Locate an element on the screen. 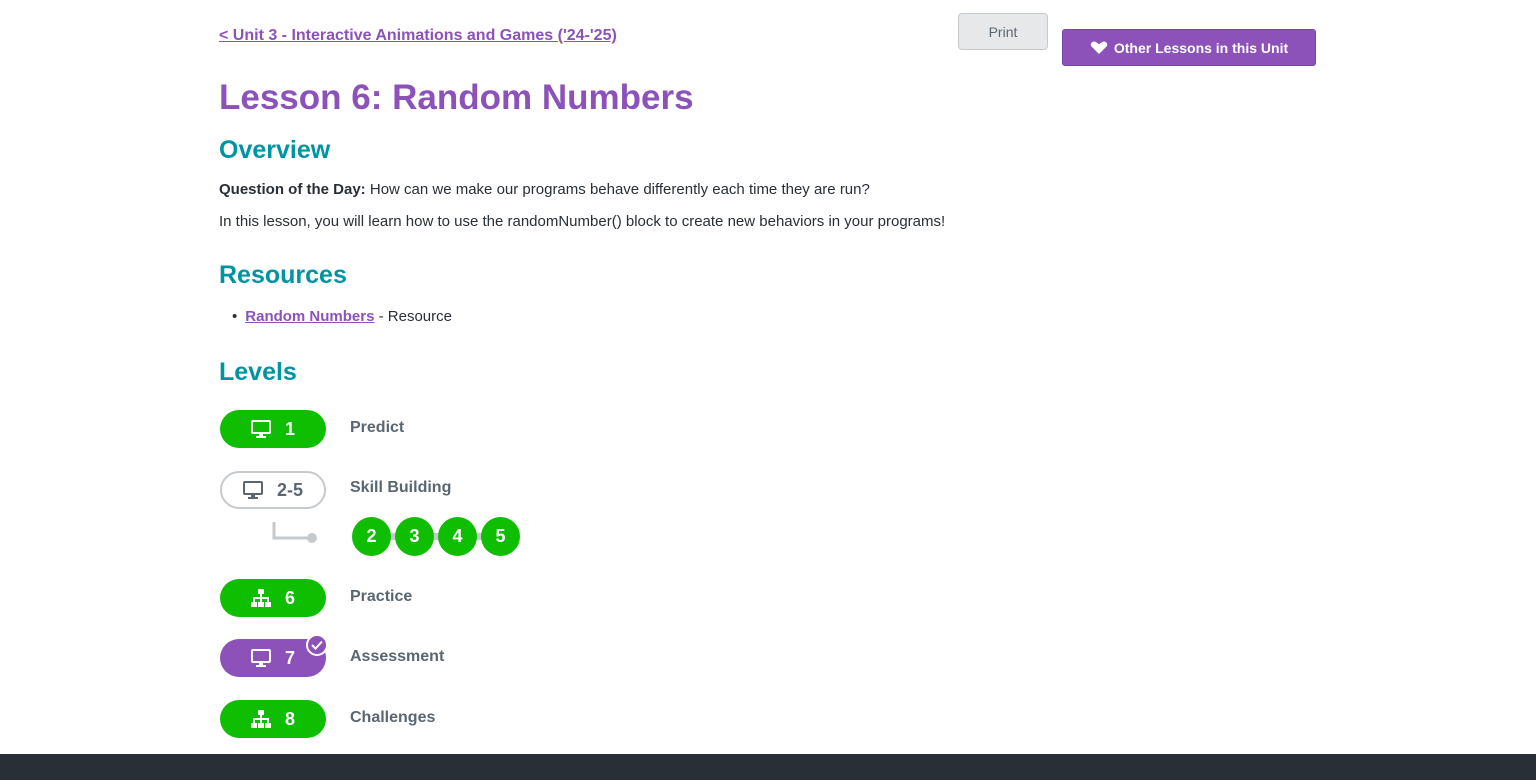  check-icon is located at coordinates (317, 645).